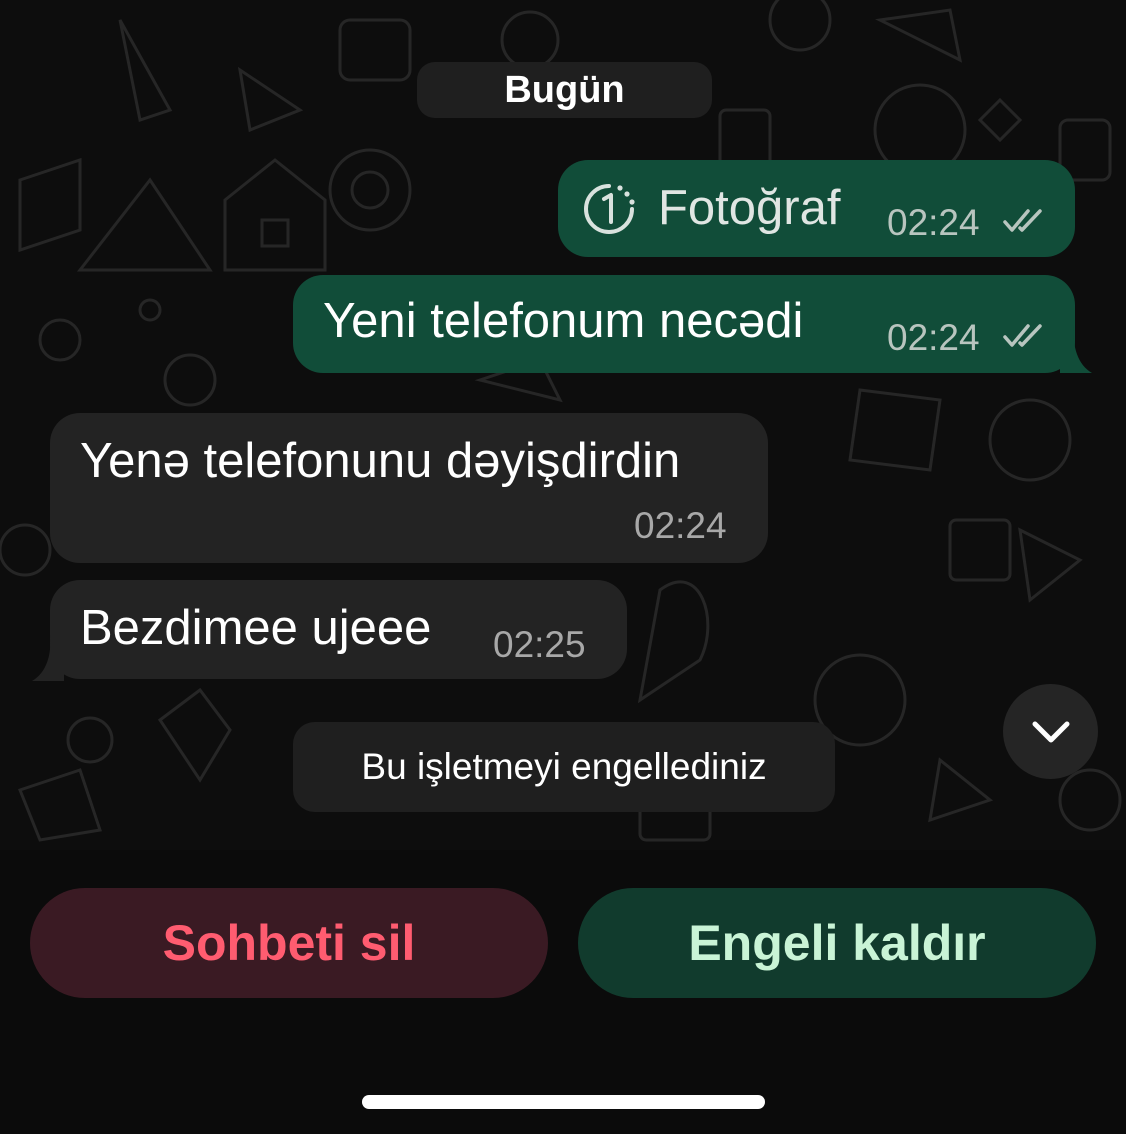  I want to click on message-bubble-incoming: Yenə telefonunu dəyişdirdin 02:24, so click(409, 488).